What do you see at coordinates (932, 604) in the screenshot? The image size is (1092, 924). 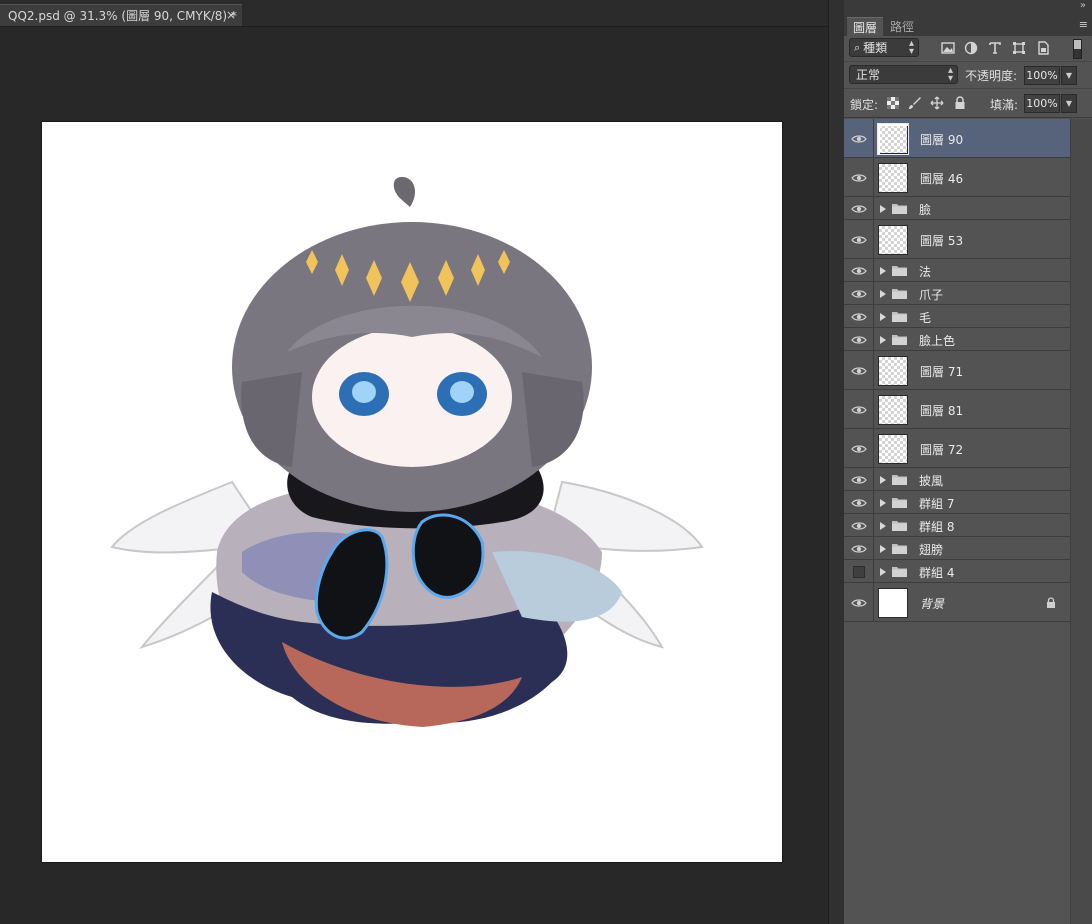 I see `layer-name: 背景` at bounding box center [932, 604].